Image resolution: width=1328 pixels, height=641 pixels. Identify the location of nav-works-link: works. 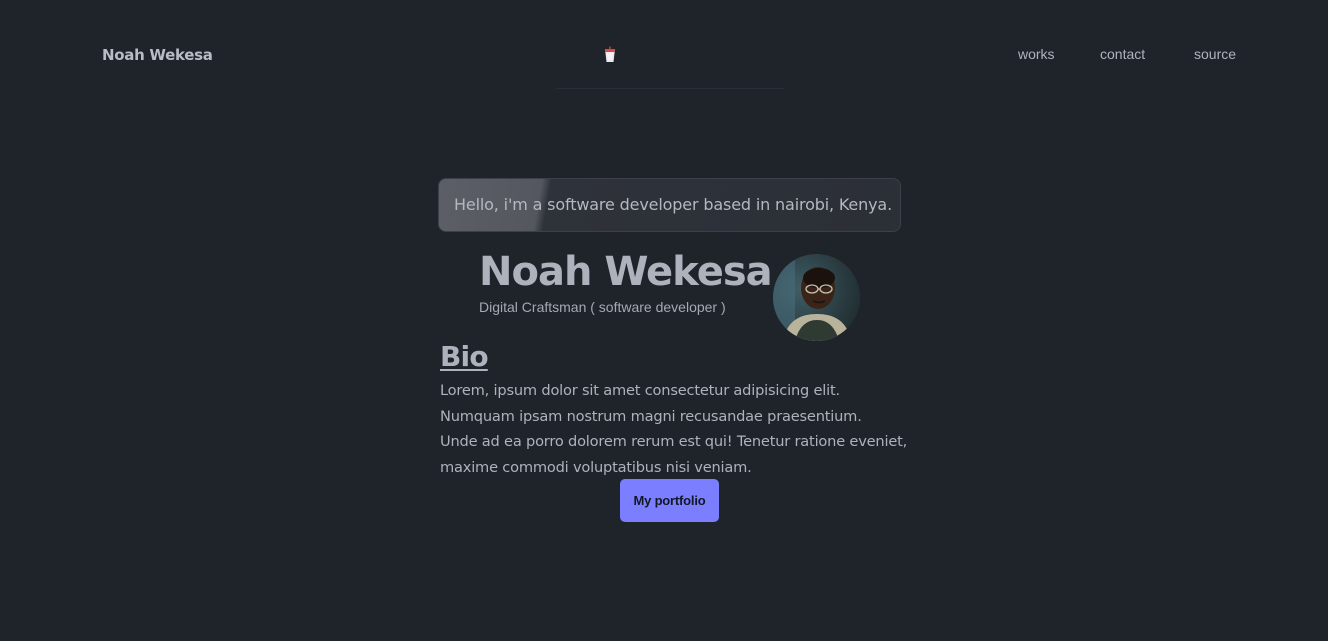
(1036, 54).